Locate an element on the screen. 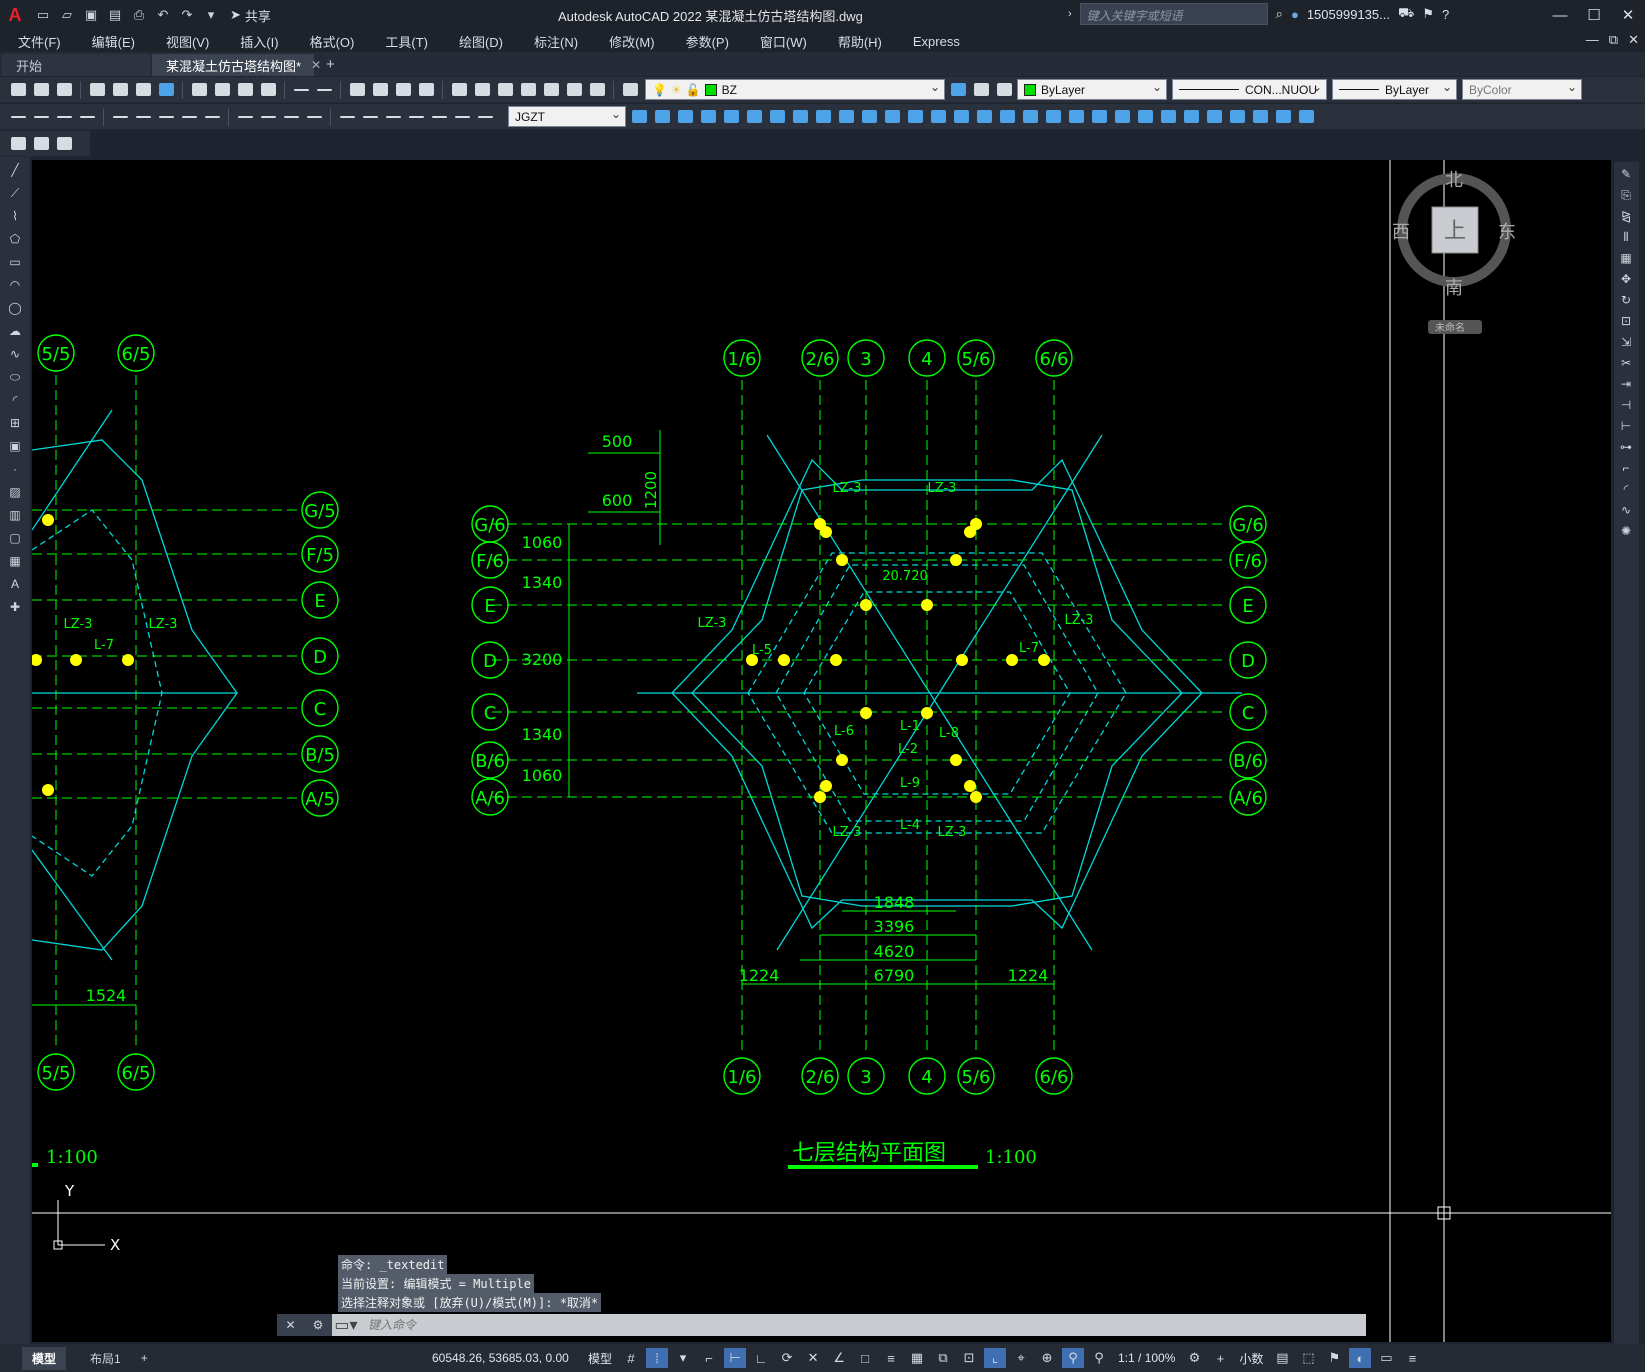  left-dim-1524: 1524 is located at coordinates (106, 995).